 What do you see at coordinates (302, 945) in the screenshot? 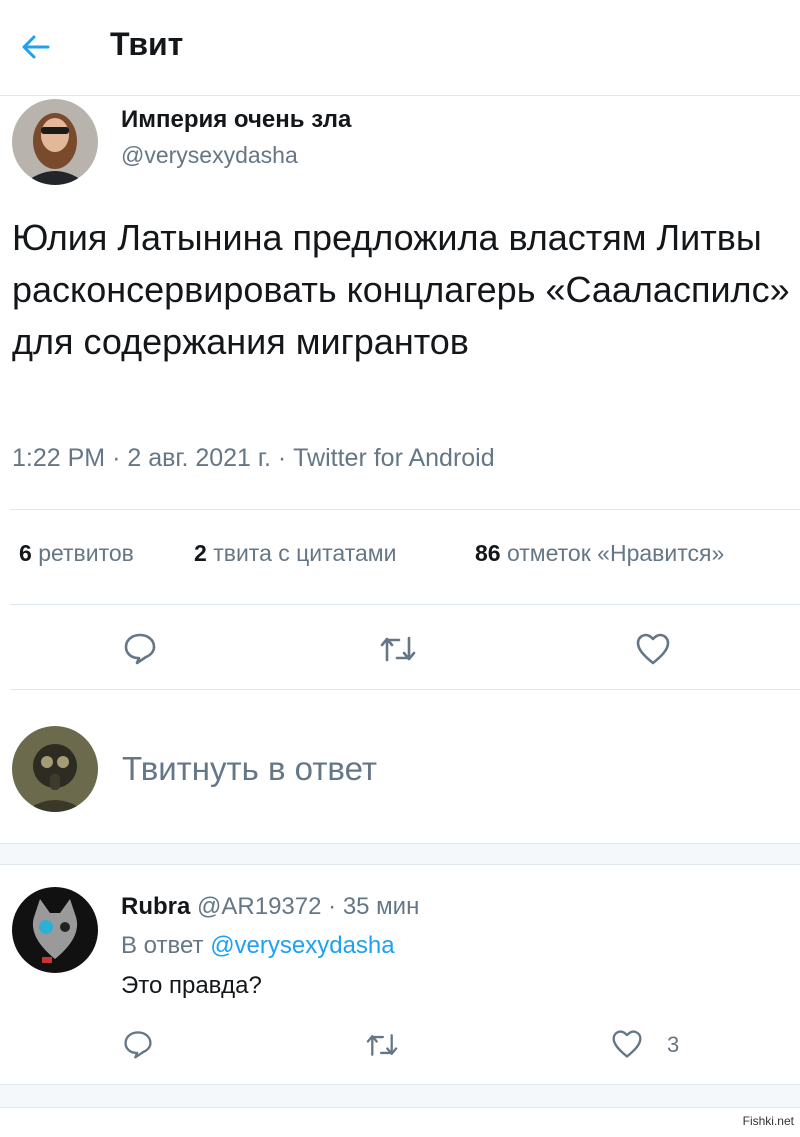
I see `mention-link: @verysexydasha` at bounding box center [302, 945].